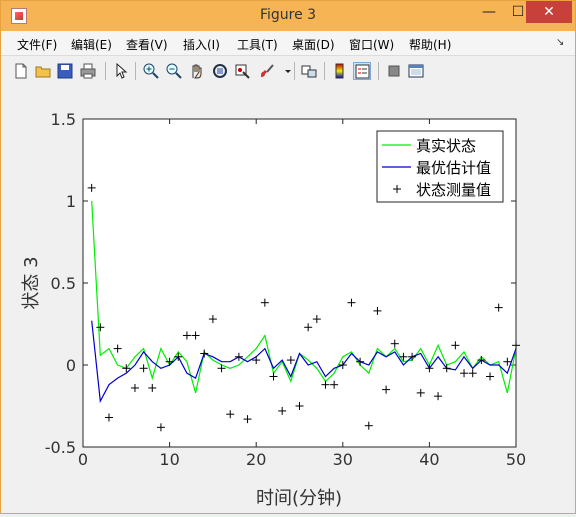 The width and height of the screenshot is (576, 517). I want to click on menu-window: 窗口(W), so click(371, 44).